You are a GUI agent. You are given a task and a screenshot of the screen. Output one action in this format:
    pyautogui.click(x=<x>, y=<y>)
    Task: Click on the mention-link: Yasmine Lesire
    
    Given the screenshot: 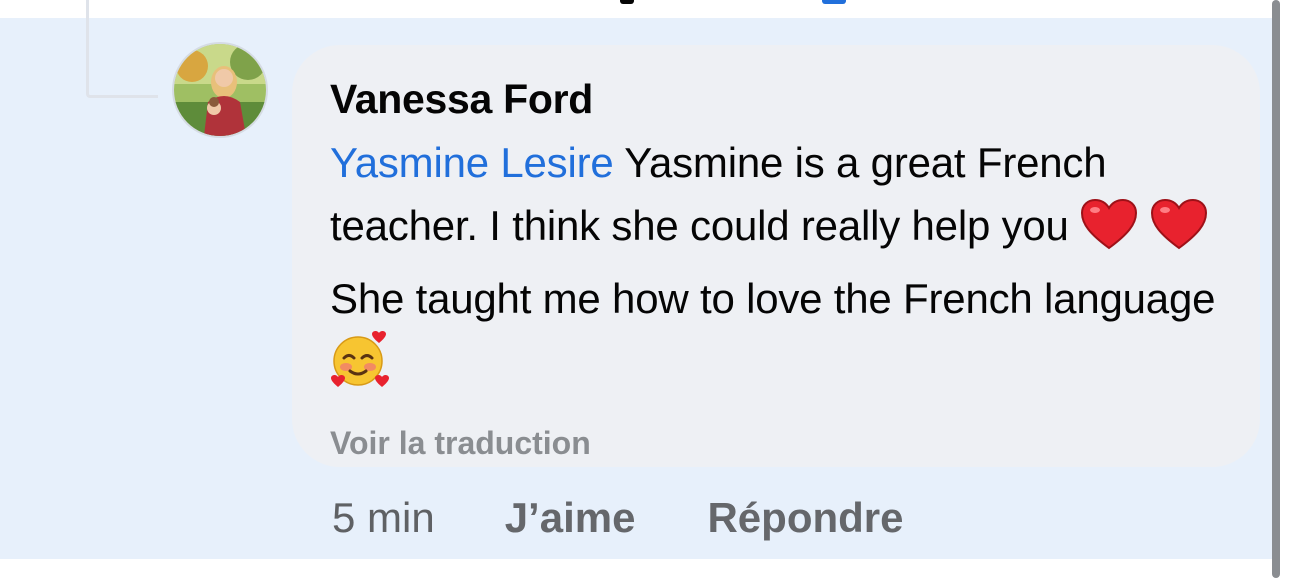 What is the action you would take?
    pyautogui.click(x=472, y=162)
    